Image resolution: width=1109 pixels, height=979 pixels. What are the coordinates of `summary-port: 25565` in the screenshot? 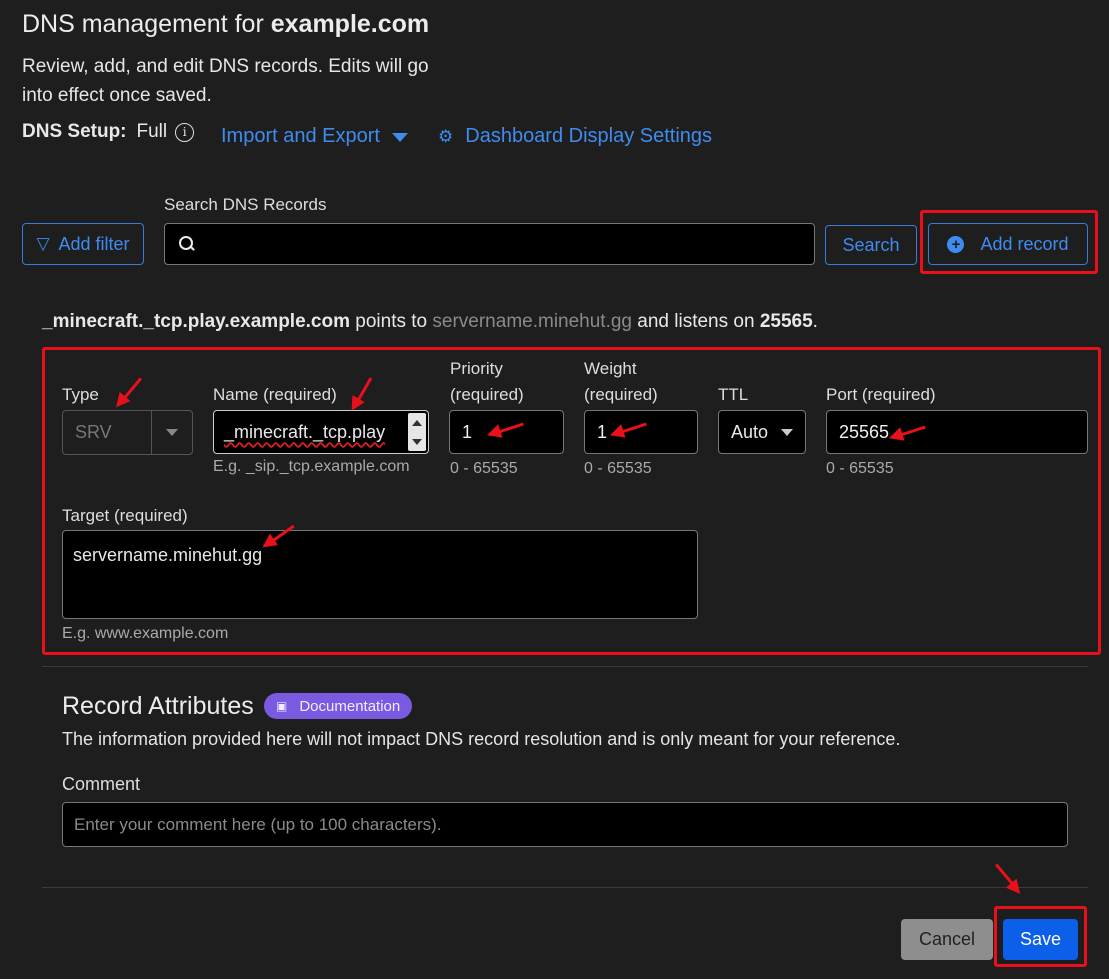 It's located at (786, 321).